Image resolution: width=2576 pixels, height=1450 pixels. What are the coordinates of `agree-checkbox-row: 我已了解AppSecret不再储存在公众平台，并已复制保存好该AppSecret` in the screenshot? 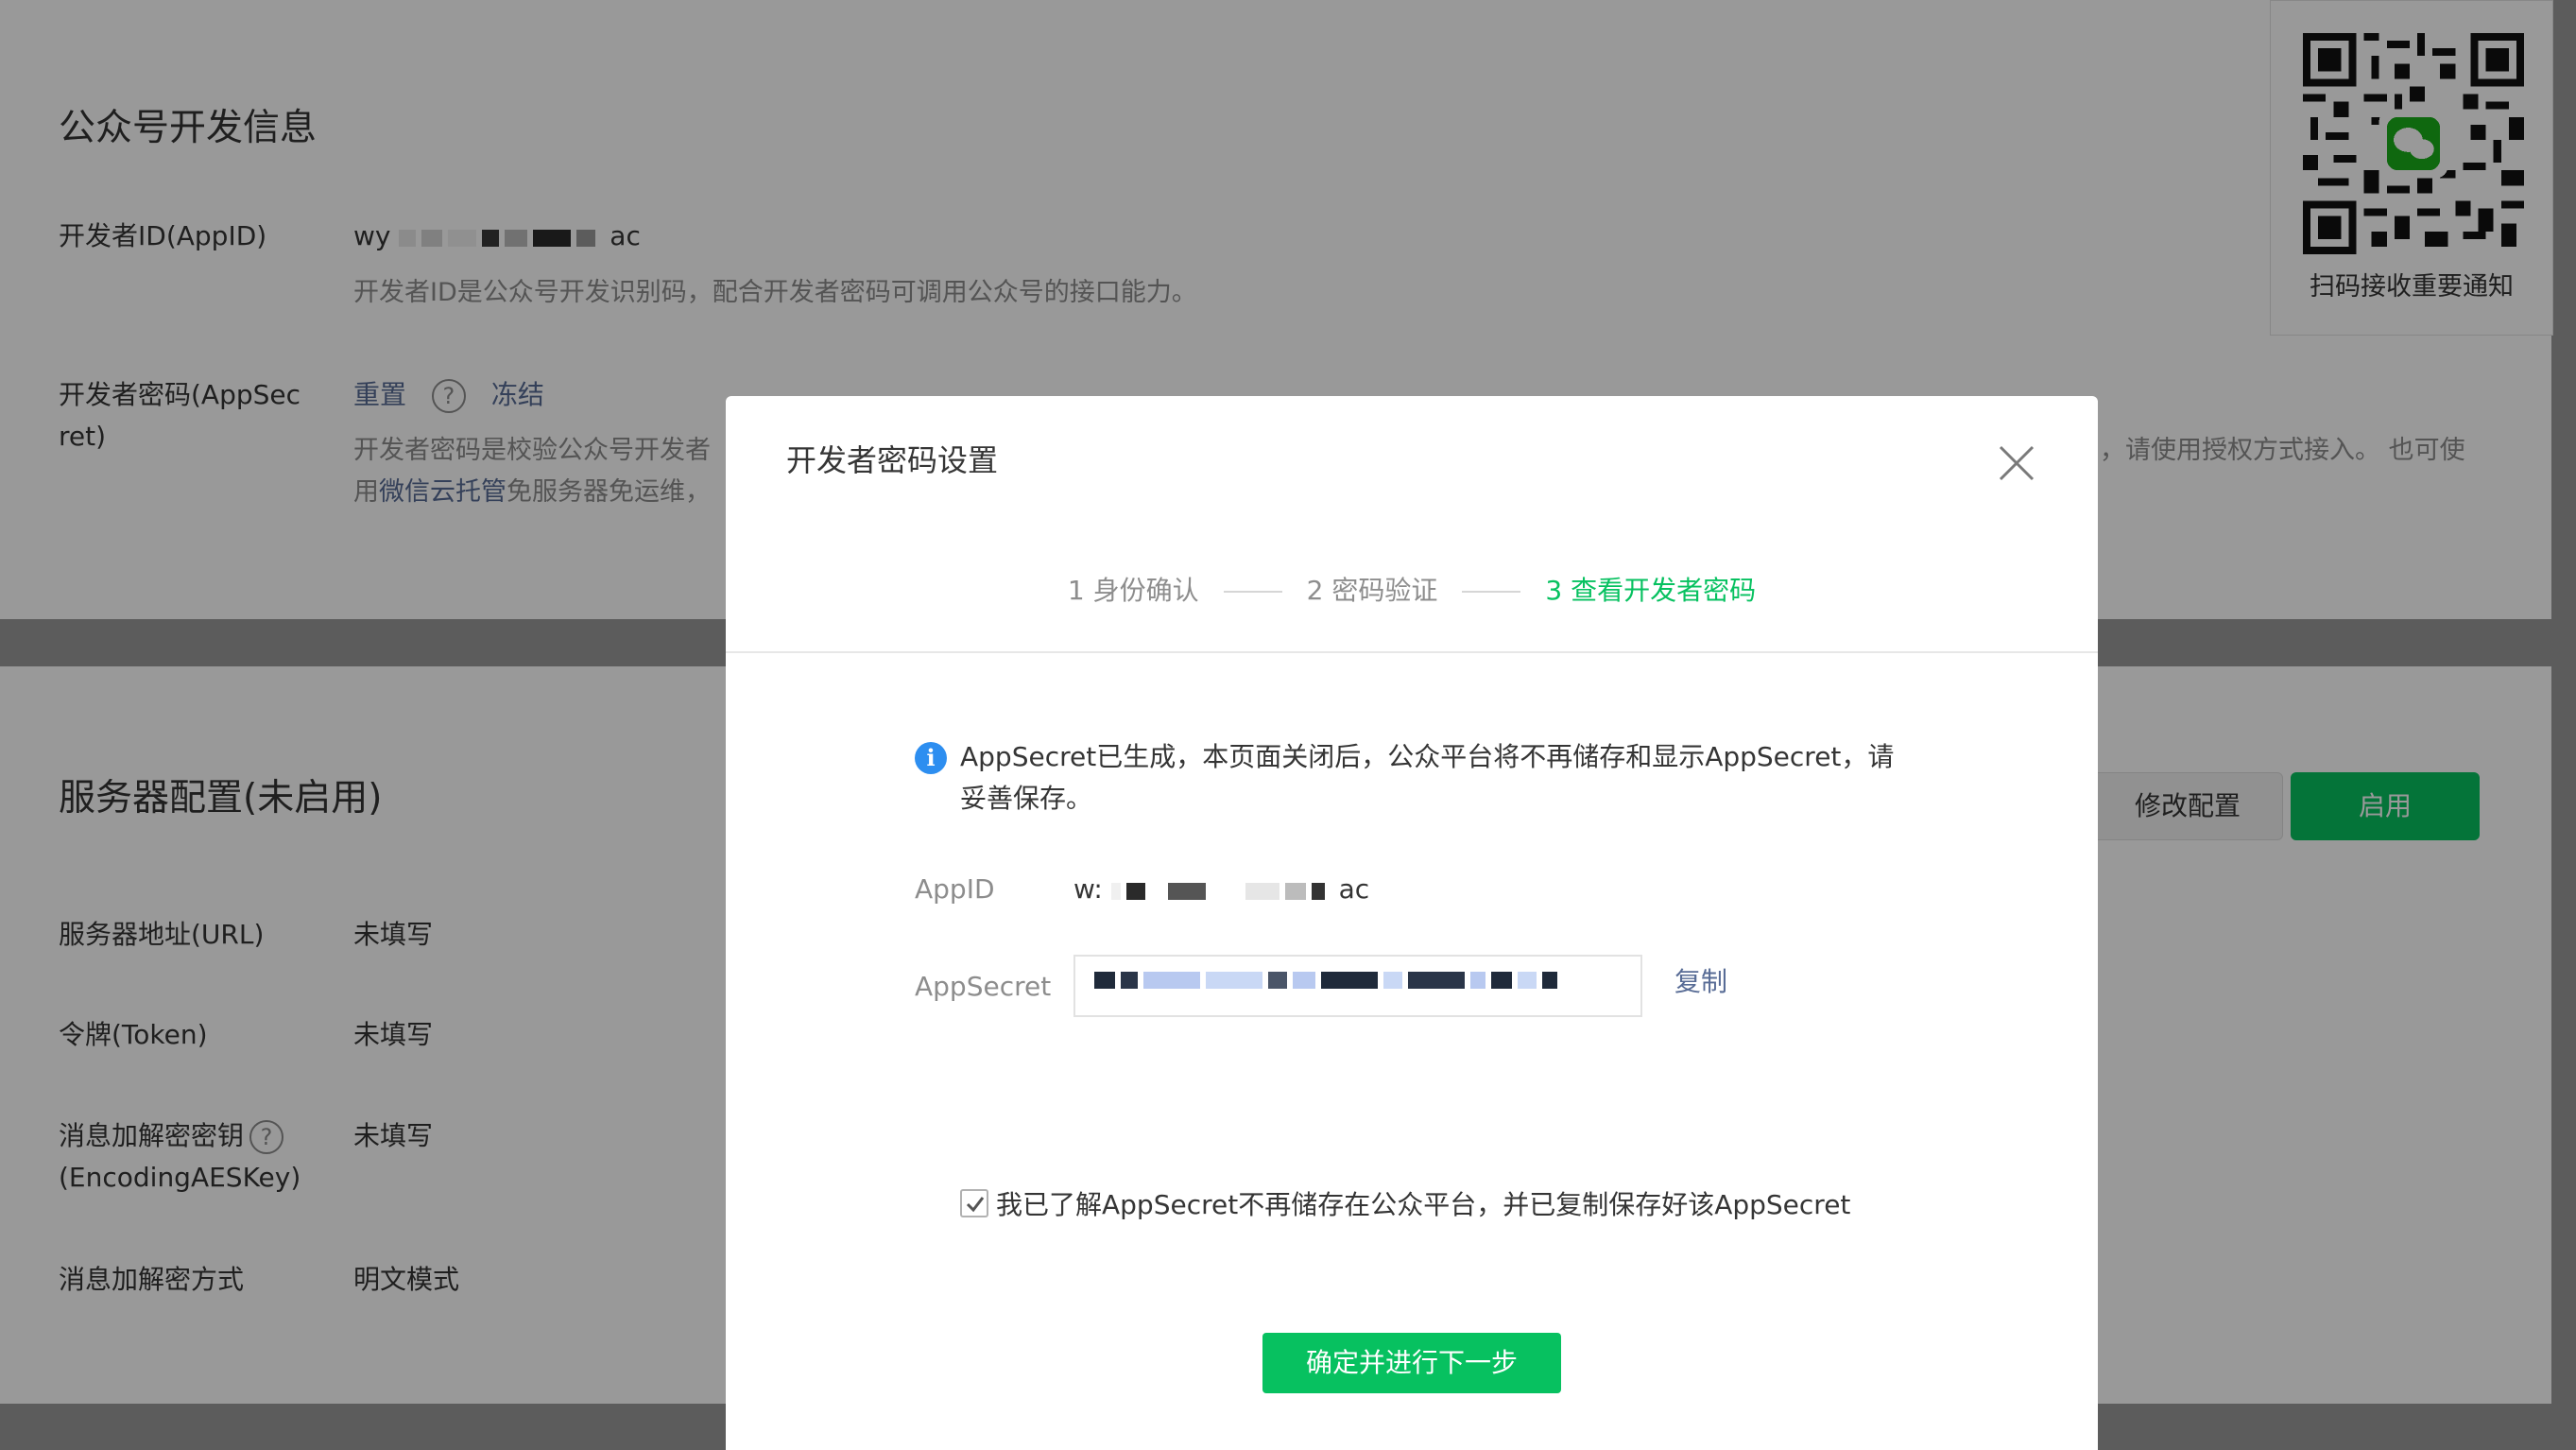 It's located at (1405, 1205).